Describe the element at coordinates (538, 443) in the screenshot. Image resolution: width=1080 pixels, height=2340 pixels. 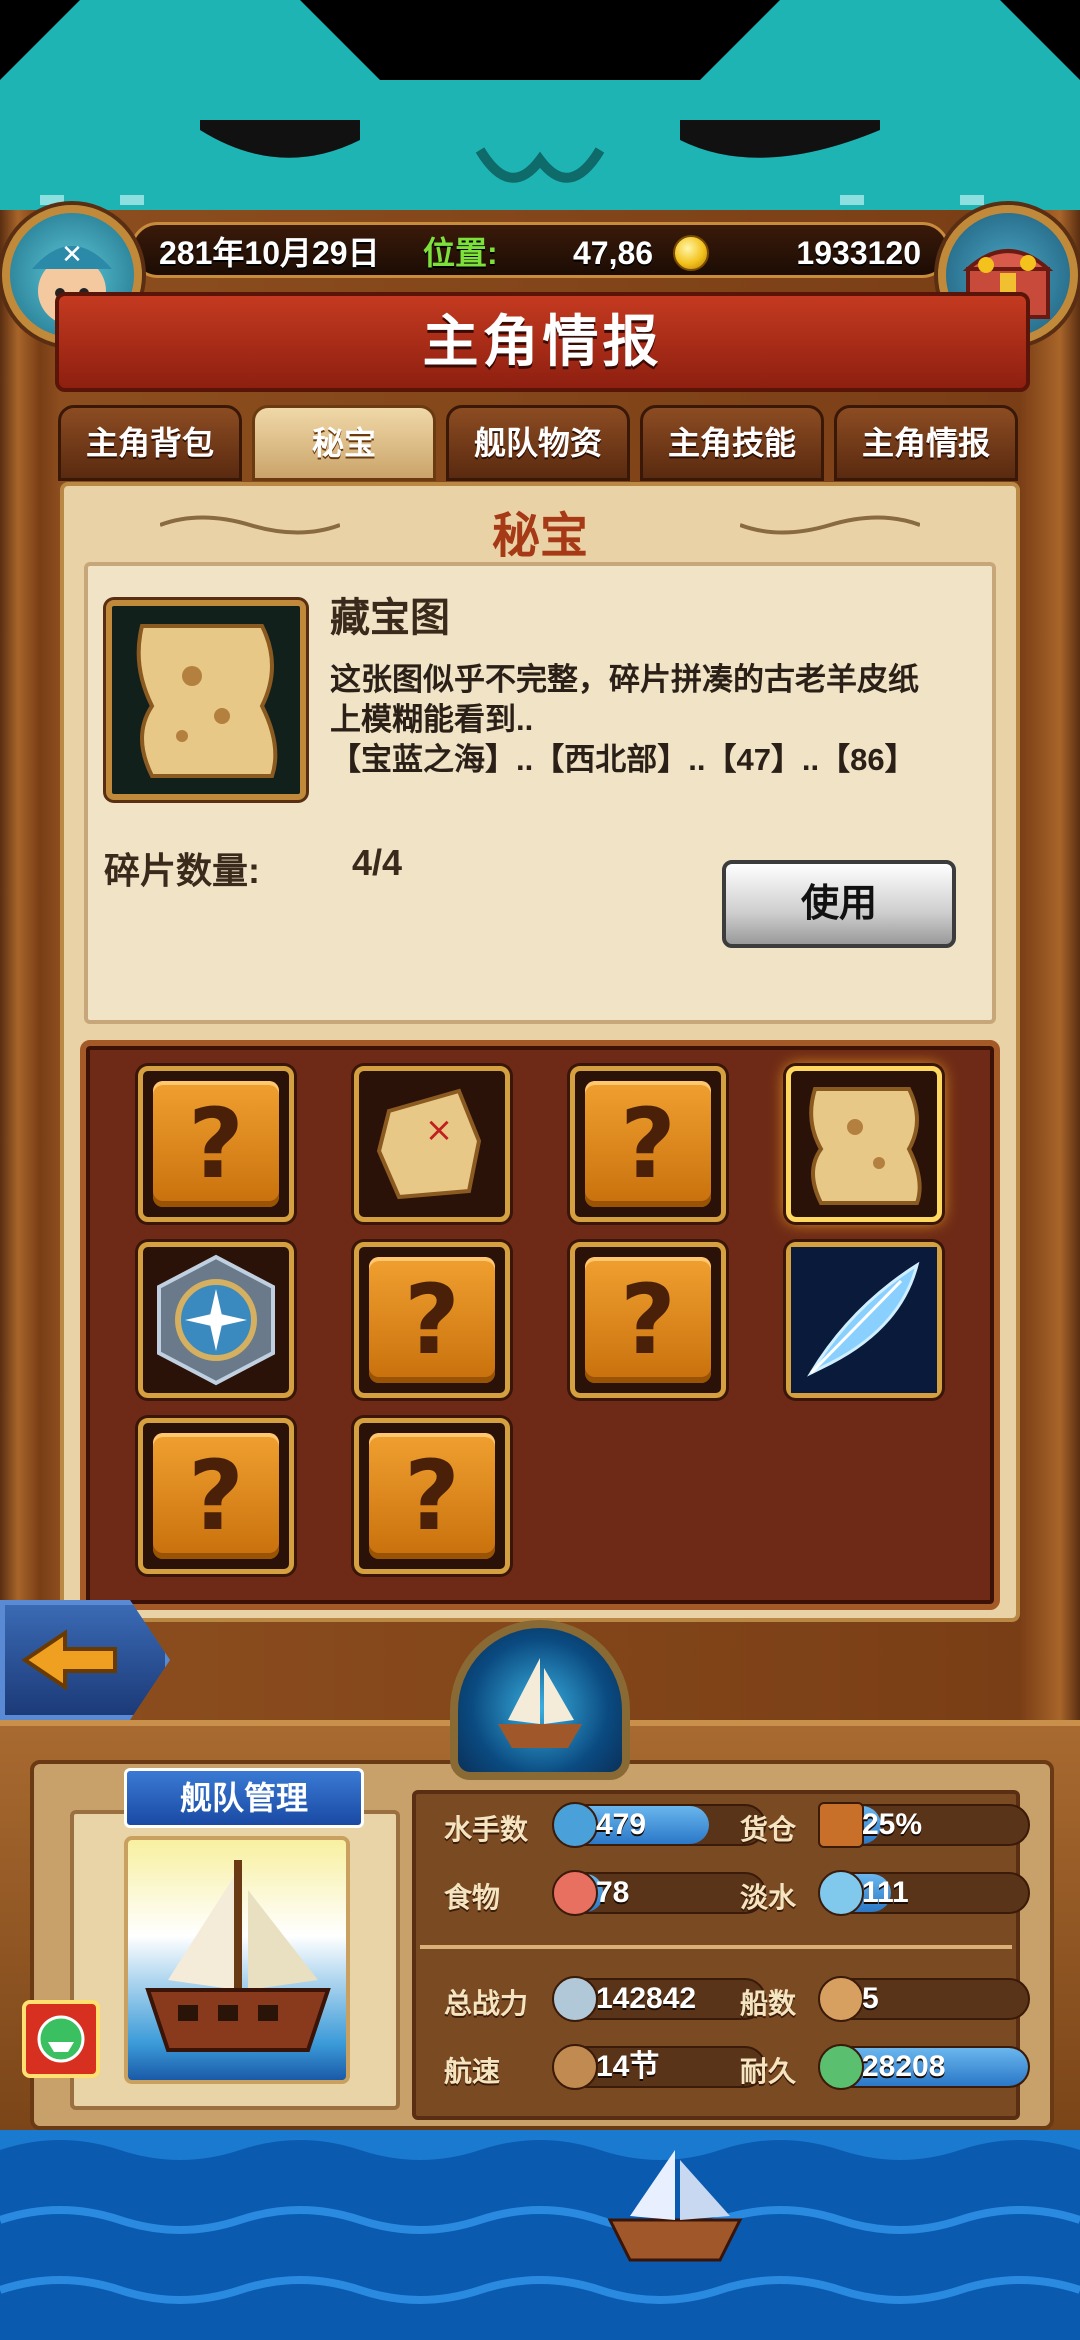
I see `tab-fleet-supplies: 舰队物资` at that location.